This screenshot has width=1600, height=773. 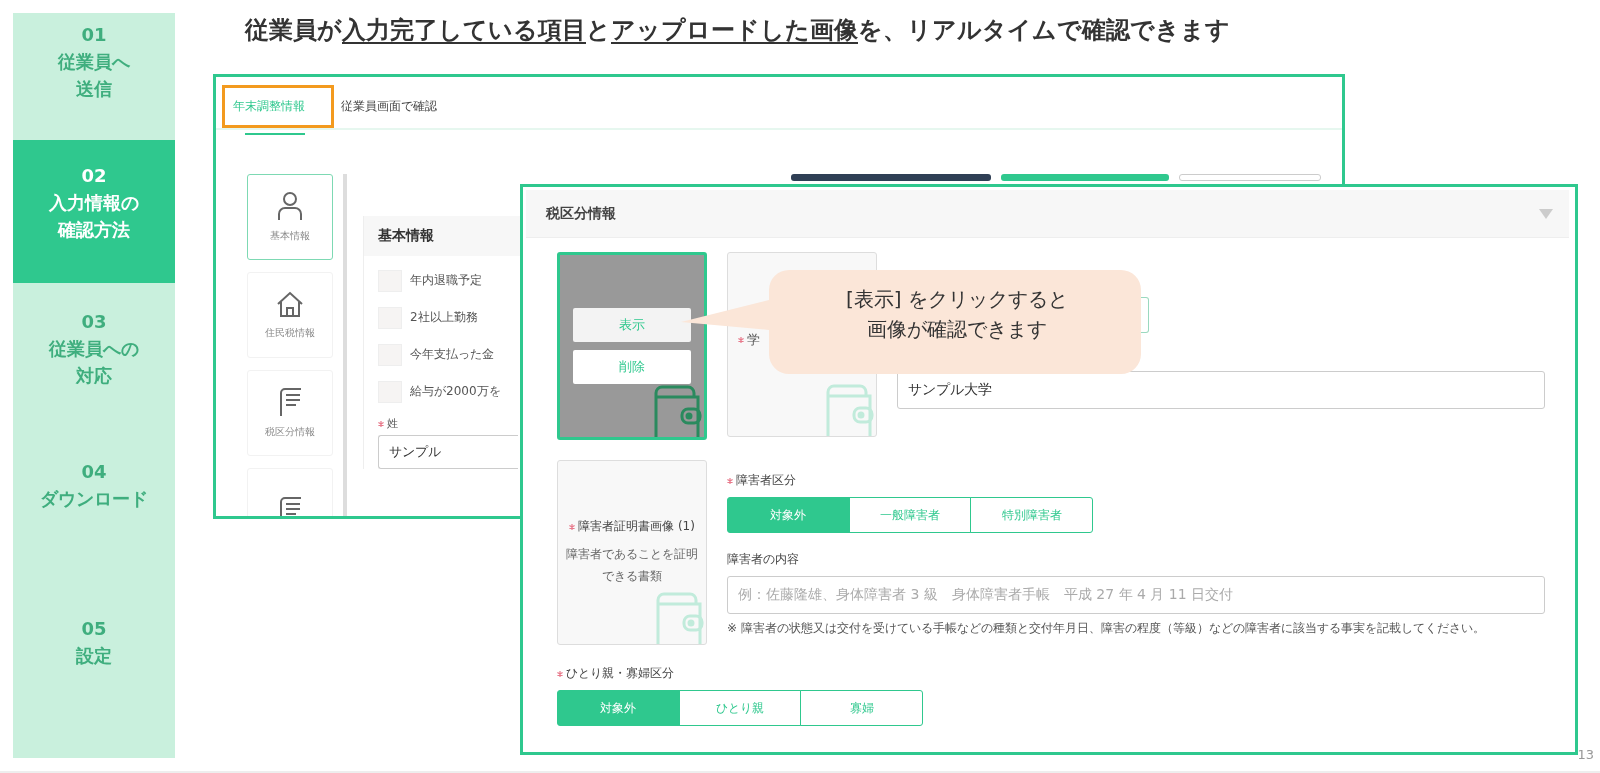 I want to click on input-field: 例：佐藤隆雄、身体障害者 3 級 身体障害者手帳 平成 27 年 4 月 11 日交付, so click(x=1136, y=595).